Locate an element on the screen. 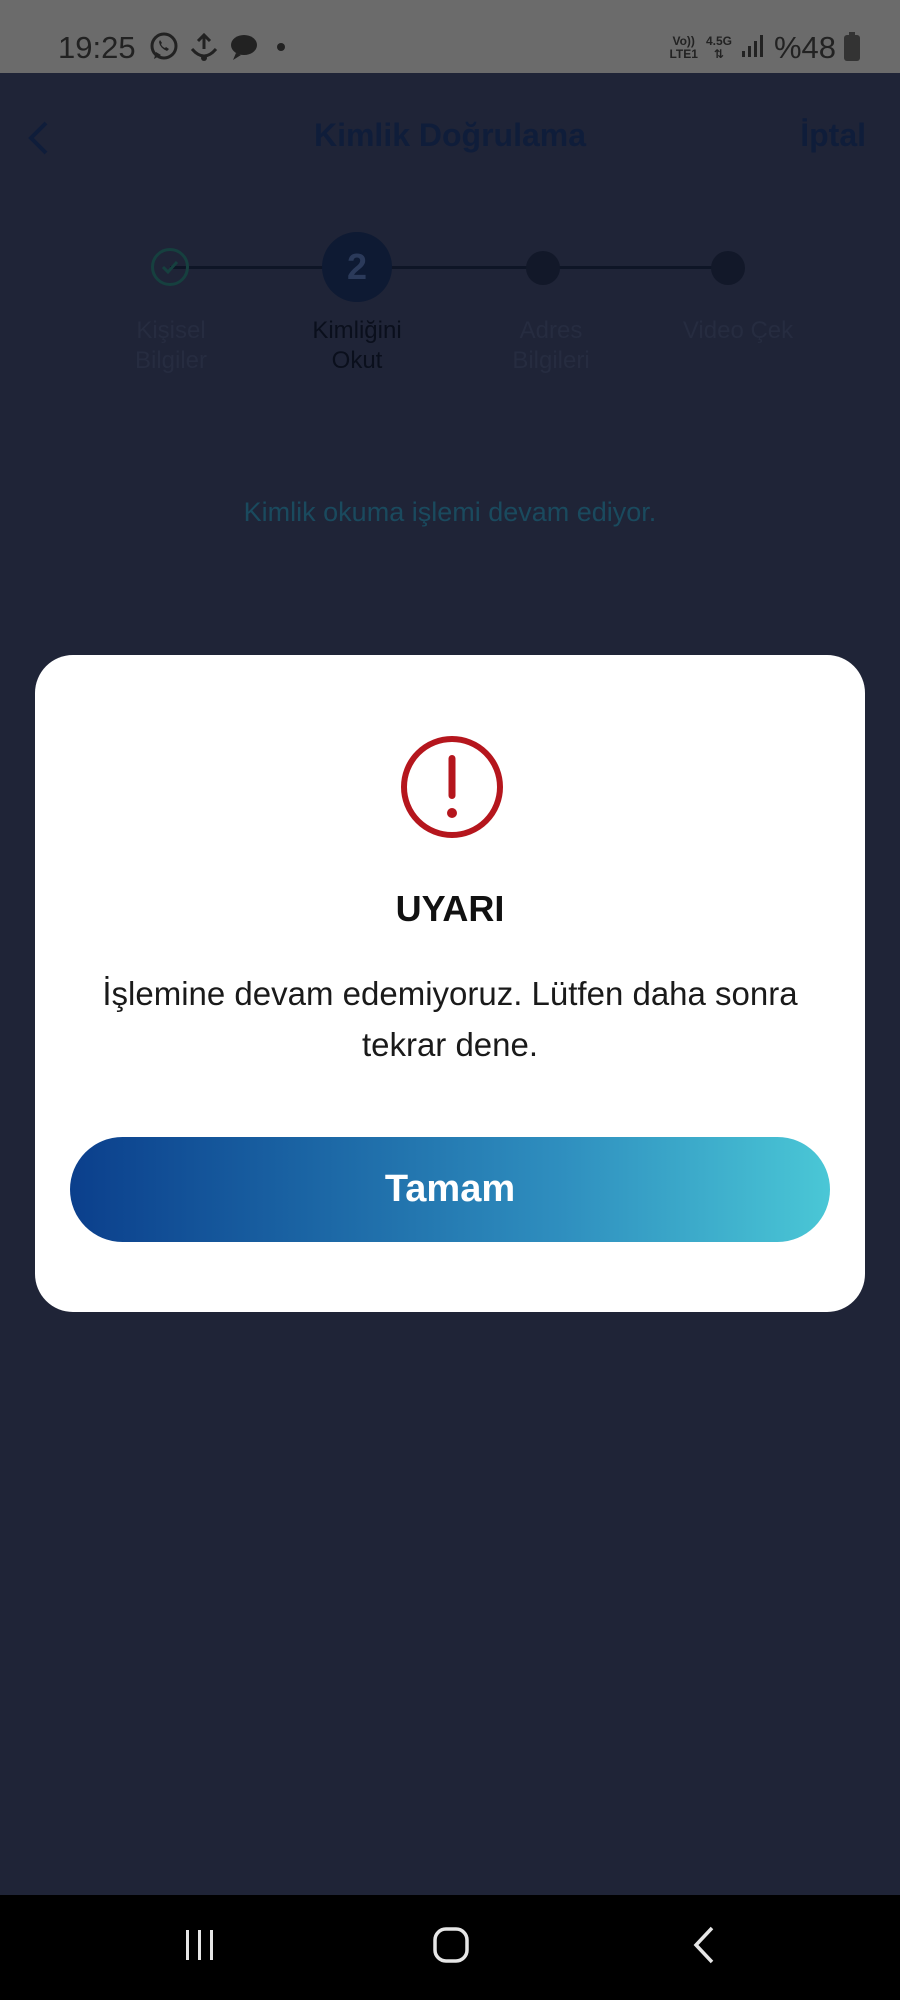 The width and height of the screenshot is (900, 2000). step-label-video: Video Çek is located at coordinates (738, 331).